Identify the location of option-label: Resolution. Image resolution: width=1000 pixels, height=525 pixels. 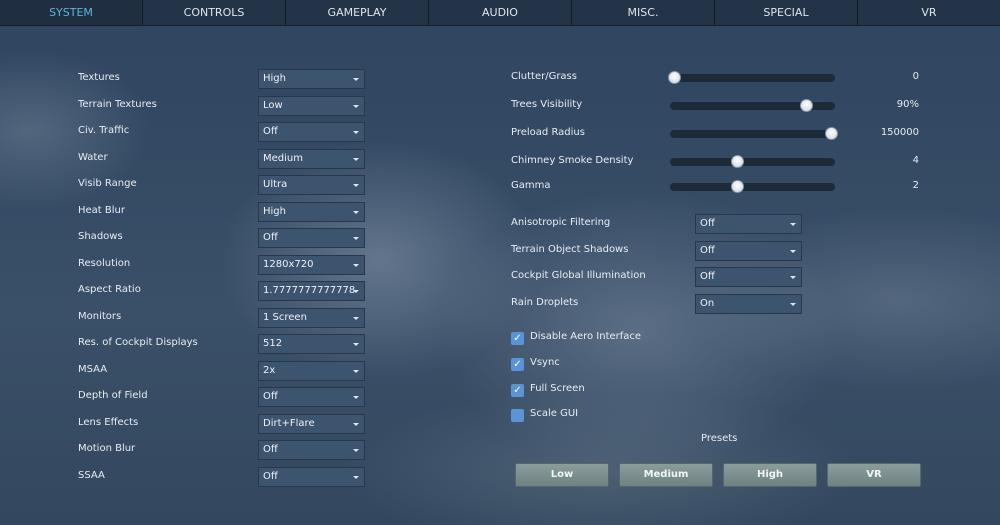
(104, 263).